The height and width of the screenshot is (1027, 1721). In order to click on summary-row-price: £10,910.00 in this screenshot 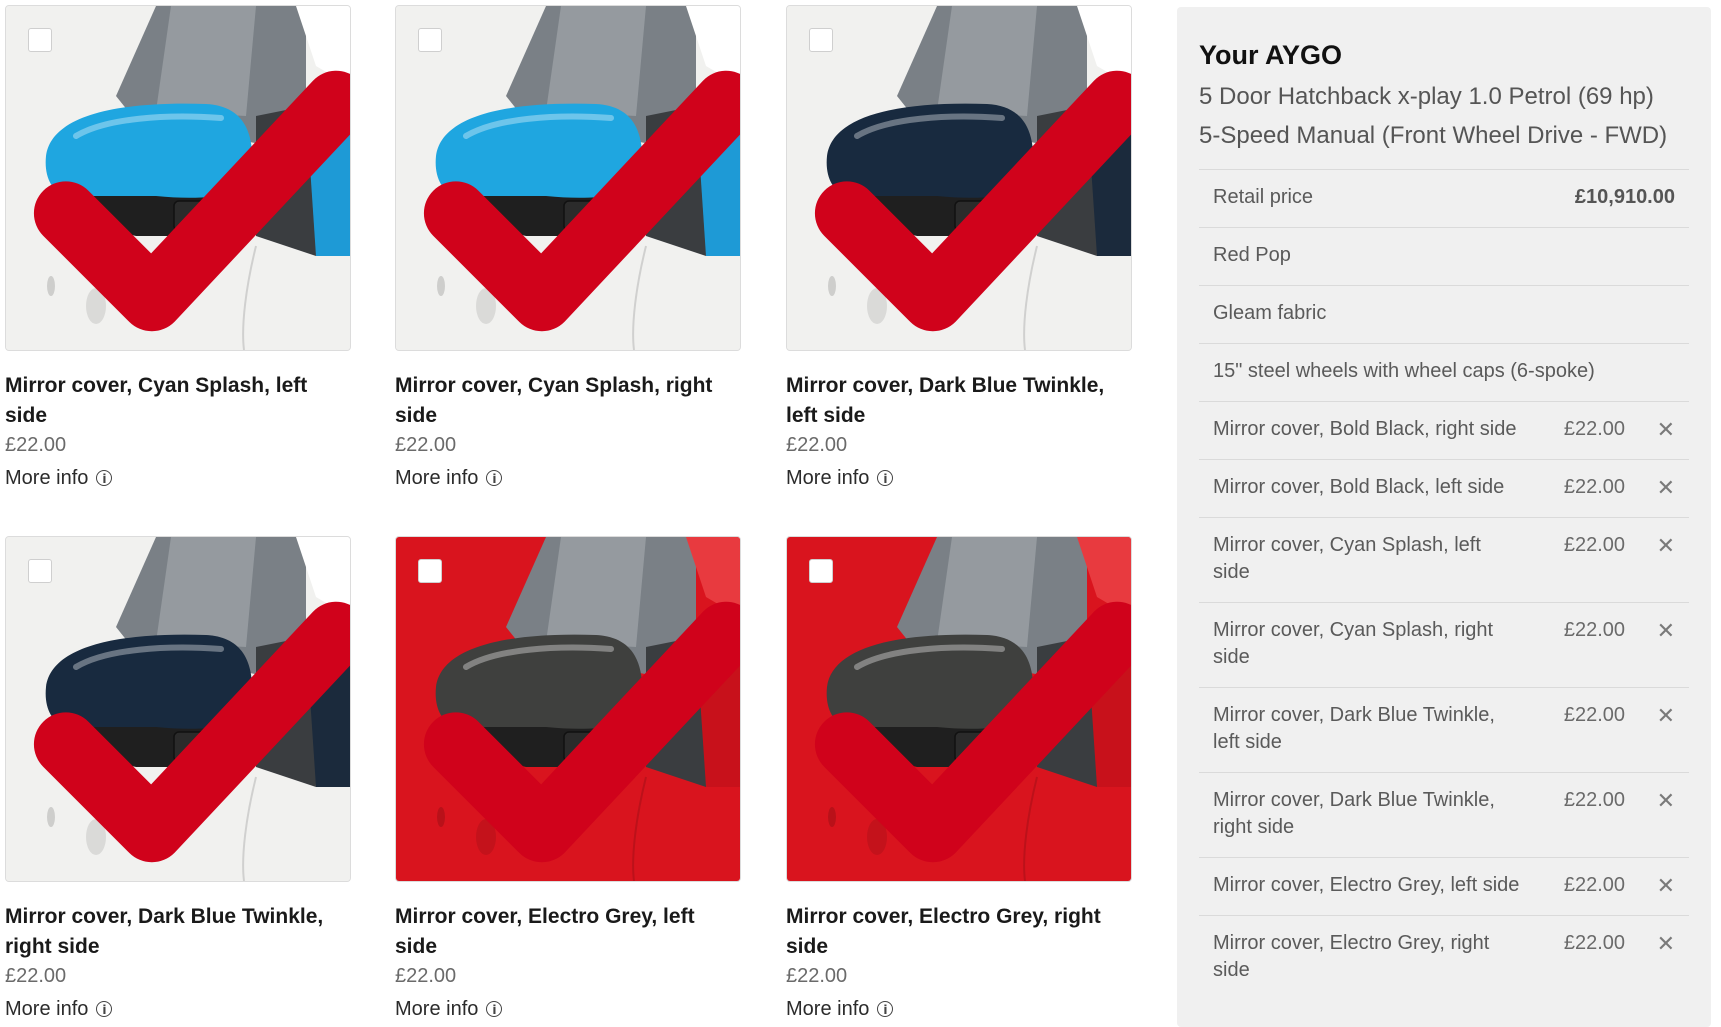, I will do `click(1624, 197)`.